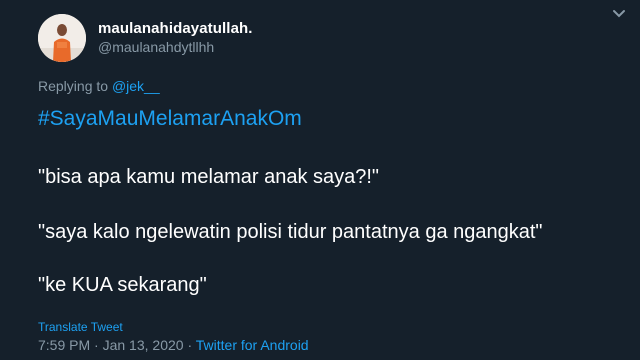 This screenshot has width=640, height=360. I want to click on display-name: maulanahidayatullah., so click(175, 28).